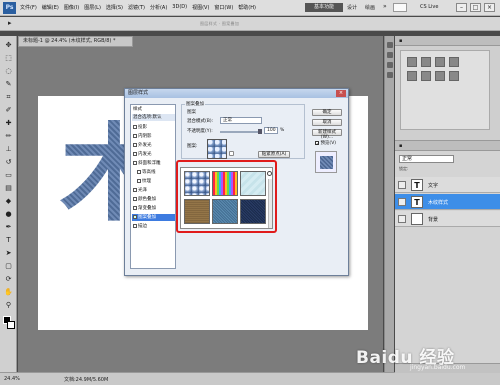 This screenshot has height=385, width=500. I want to click on pen-tool-icon: ✒, so click(8, 227).